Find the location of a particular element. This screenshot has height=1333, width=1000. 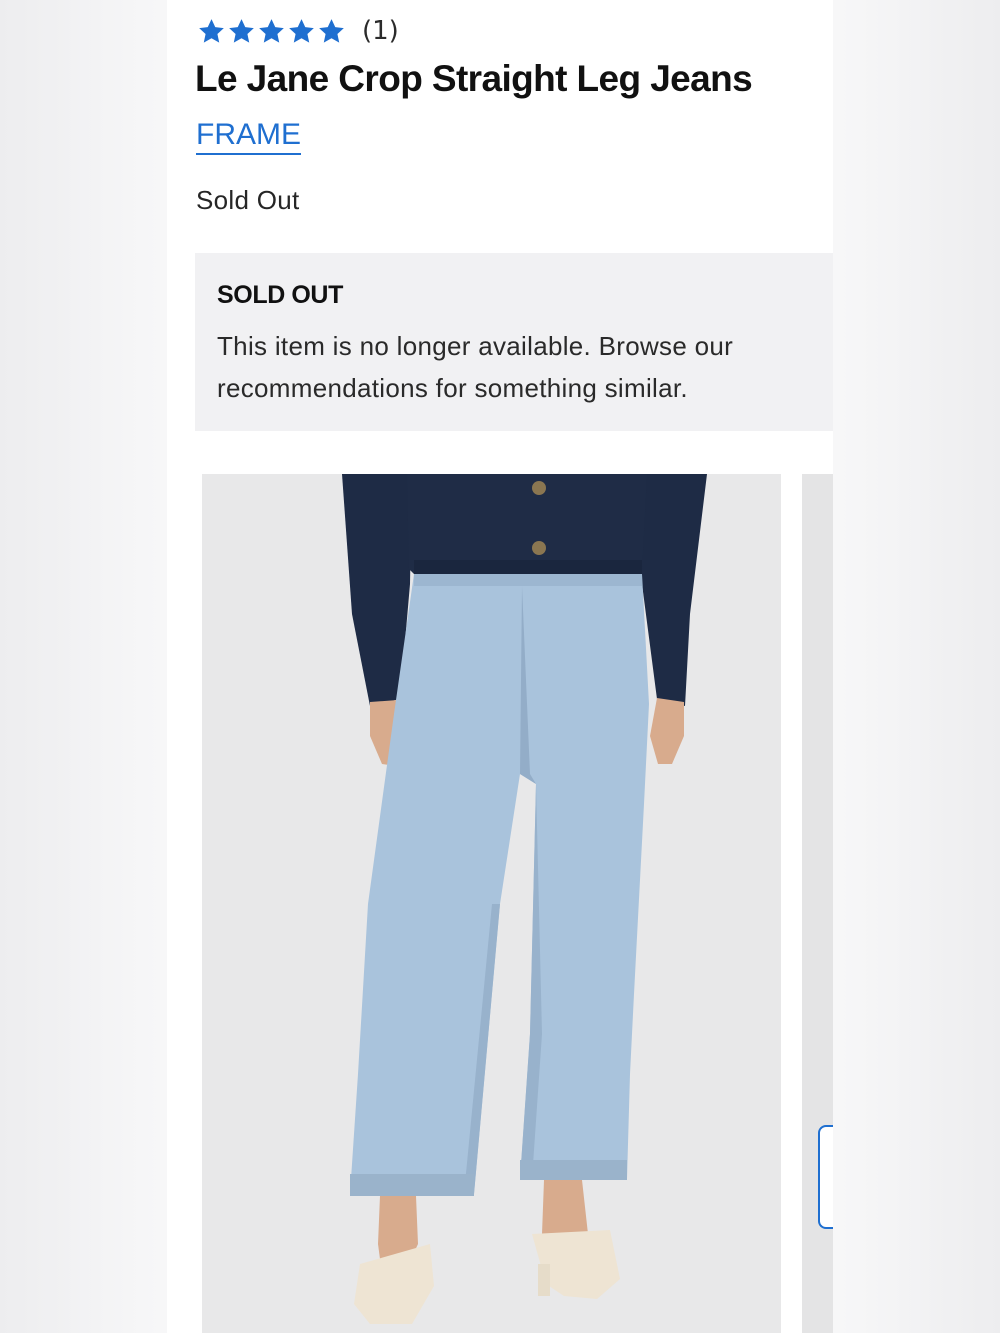

review-count: (1) is located at coordinates (380, 31).